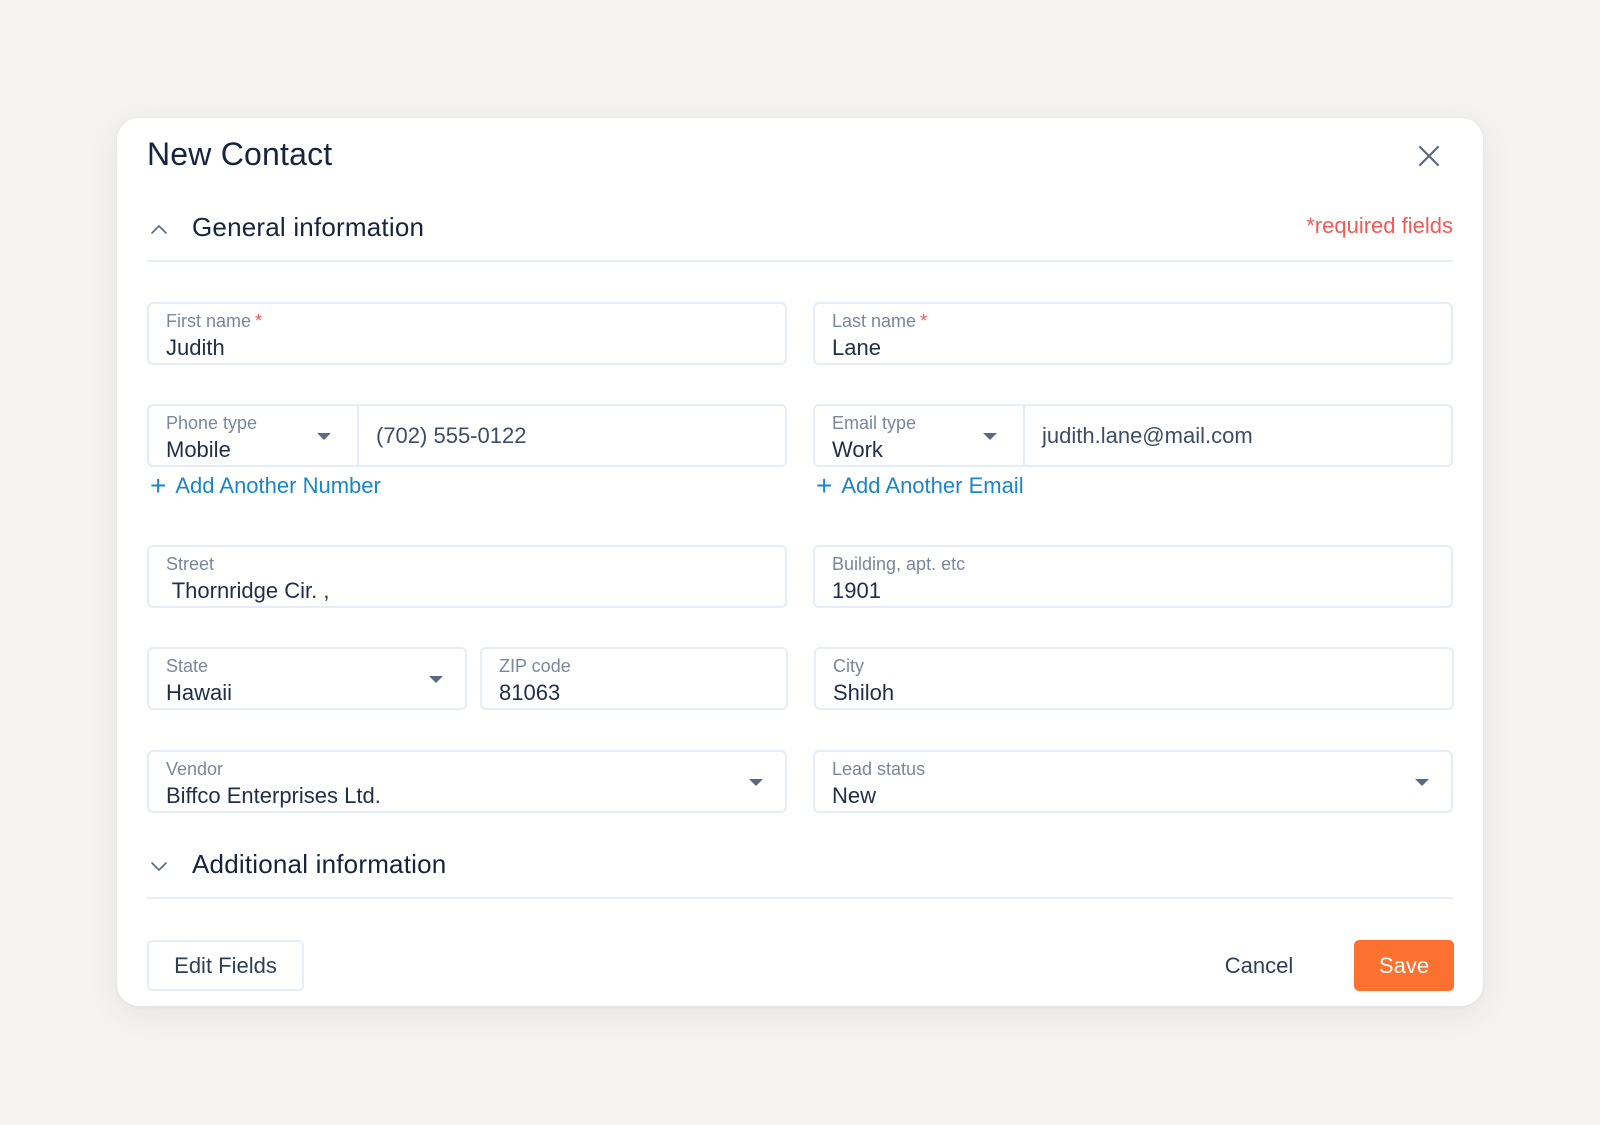 The height and width of the screenshot is (1125, 1600). I want to click on email-type-select: Email type Work, so click(919, 435).